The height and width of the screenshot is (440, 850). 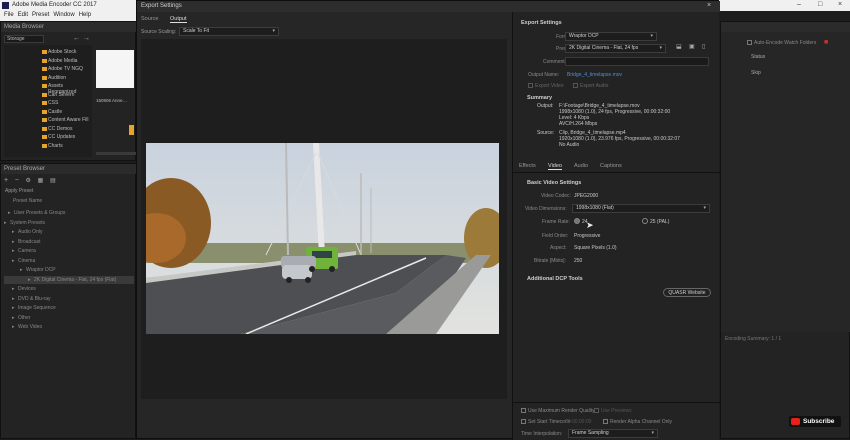 What do you see at coordinates (555, 279) in the screenshot?
I see `additional-dcp-header: Additional DCP Tools` at bounding box center [555, 279].